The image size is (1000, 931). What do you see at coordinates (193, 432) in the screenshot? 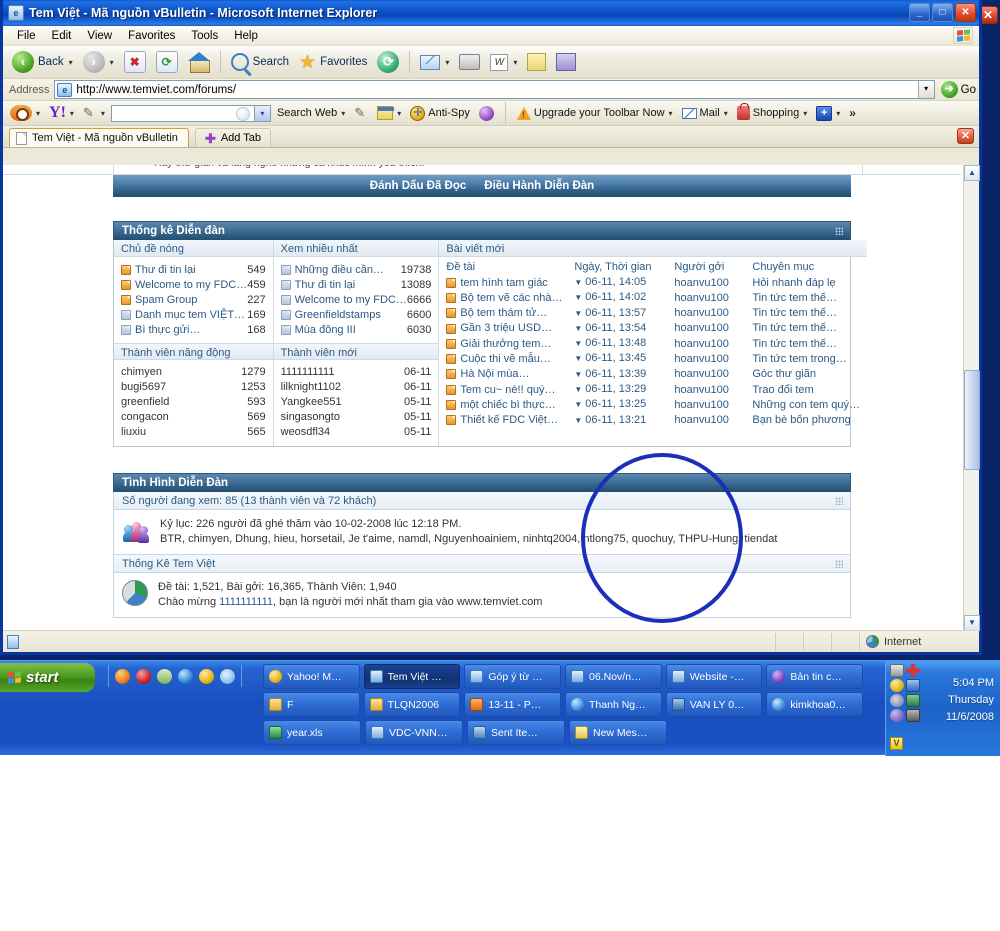
I see `list-item: liuxiu 565` at bounding box center [193, 432].